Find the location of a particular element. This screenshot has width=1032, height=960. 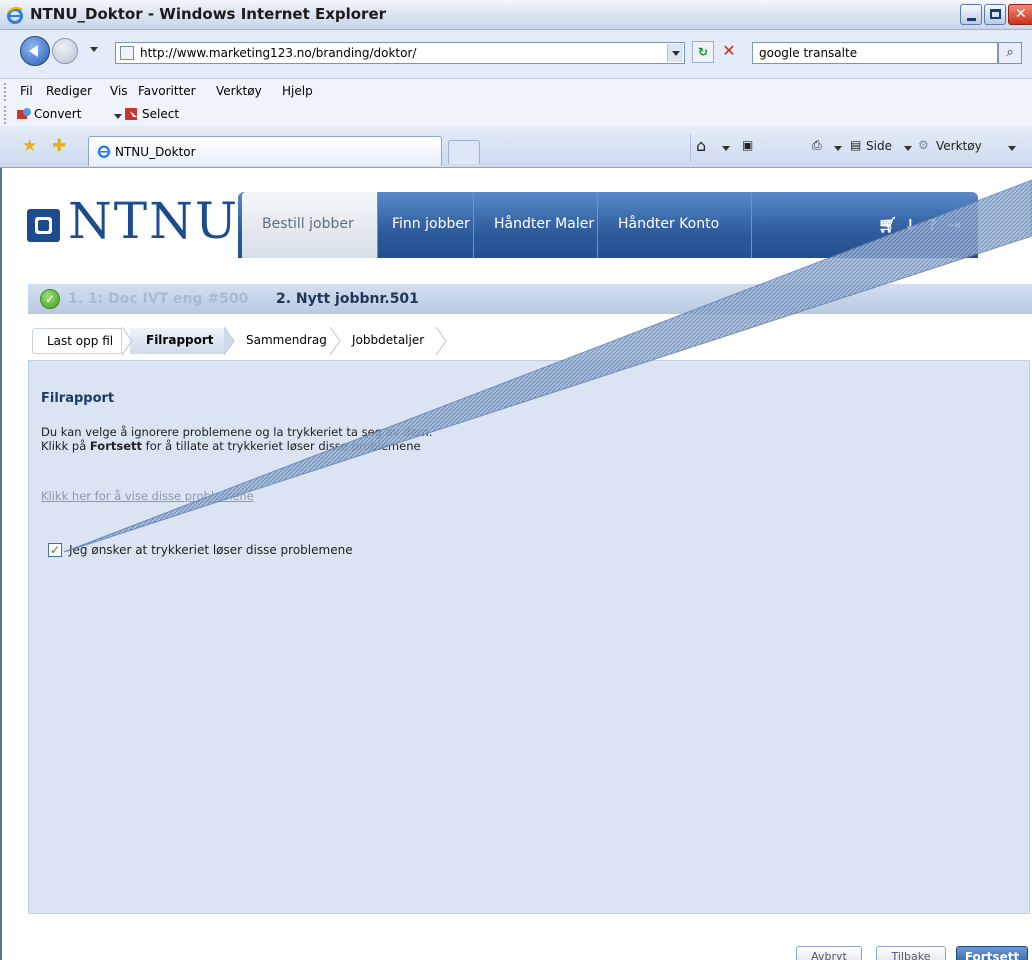

tools-menu-dropdown is located at coordinates (1012, 148).